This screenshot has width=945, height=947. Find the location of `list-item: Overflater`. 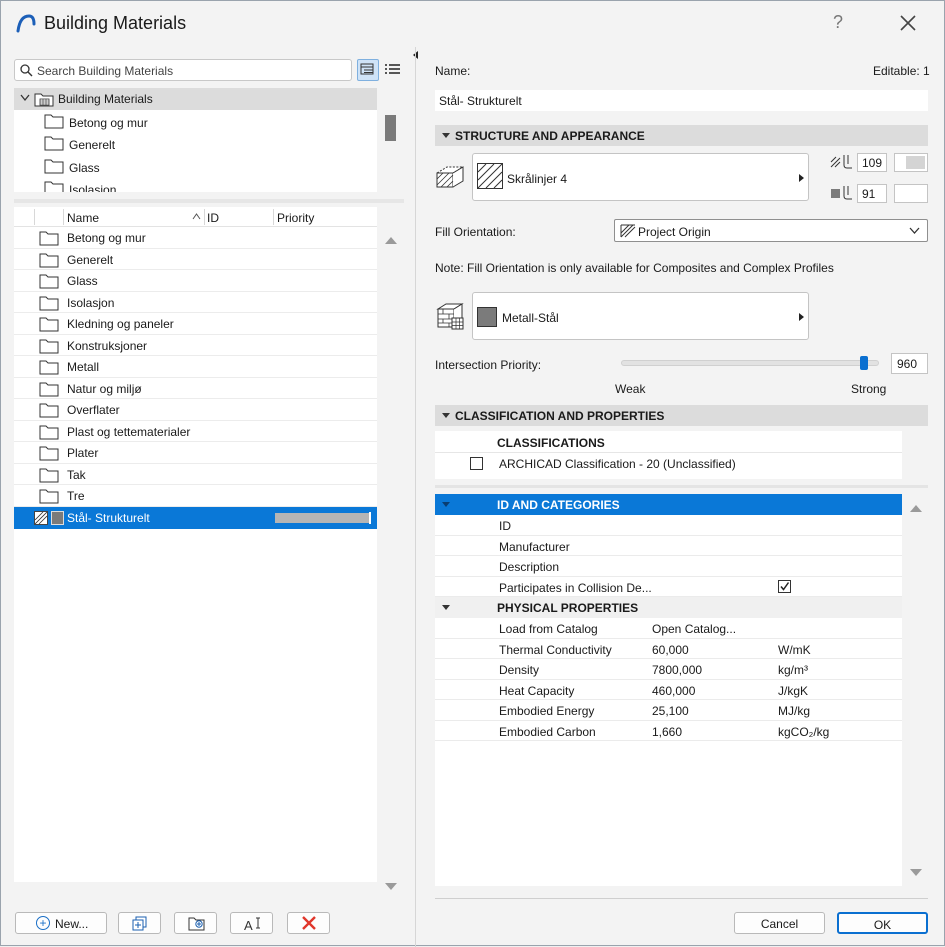

list-item: Overflater is located at coordinates (195, 410).